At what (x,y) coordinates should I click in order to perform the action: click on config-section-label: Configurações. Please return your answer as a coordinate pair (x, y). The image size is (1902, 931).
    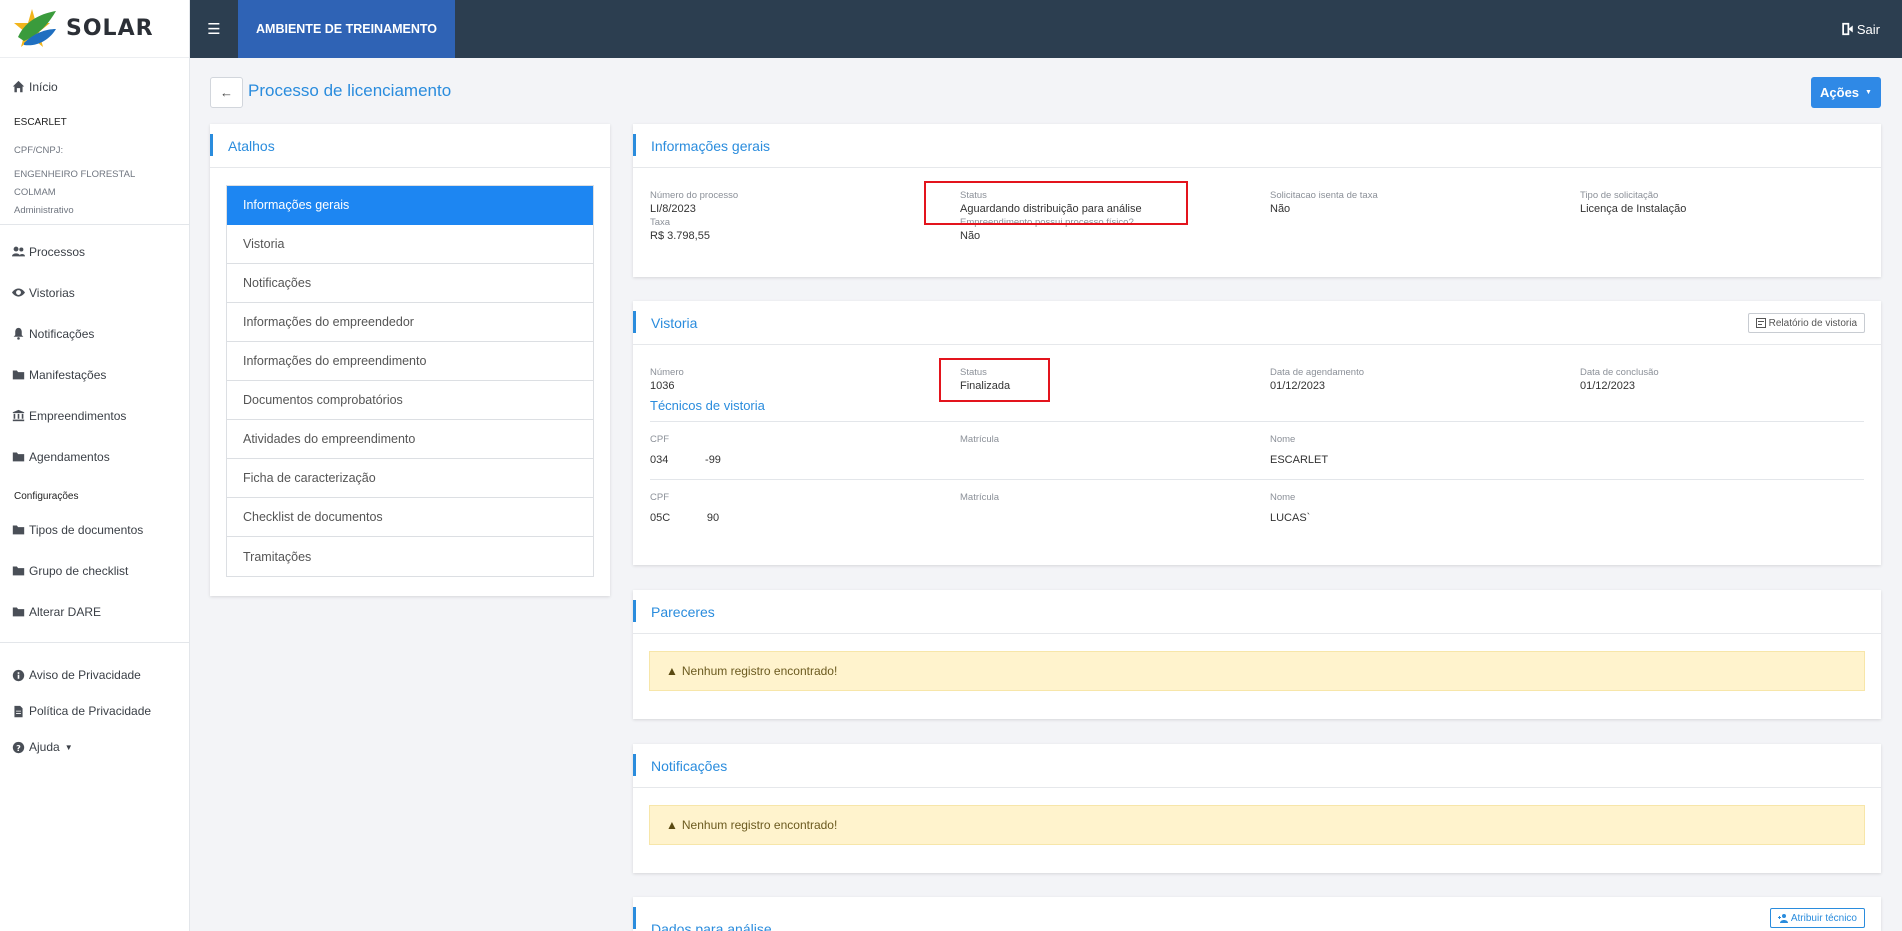
    Looking at the image, I should click on (46, 496).